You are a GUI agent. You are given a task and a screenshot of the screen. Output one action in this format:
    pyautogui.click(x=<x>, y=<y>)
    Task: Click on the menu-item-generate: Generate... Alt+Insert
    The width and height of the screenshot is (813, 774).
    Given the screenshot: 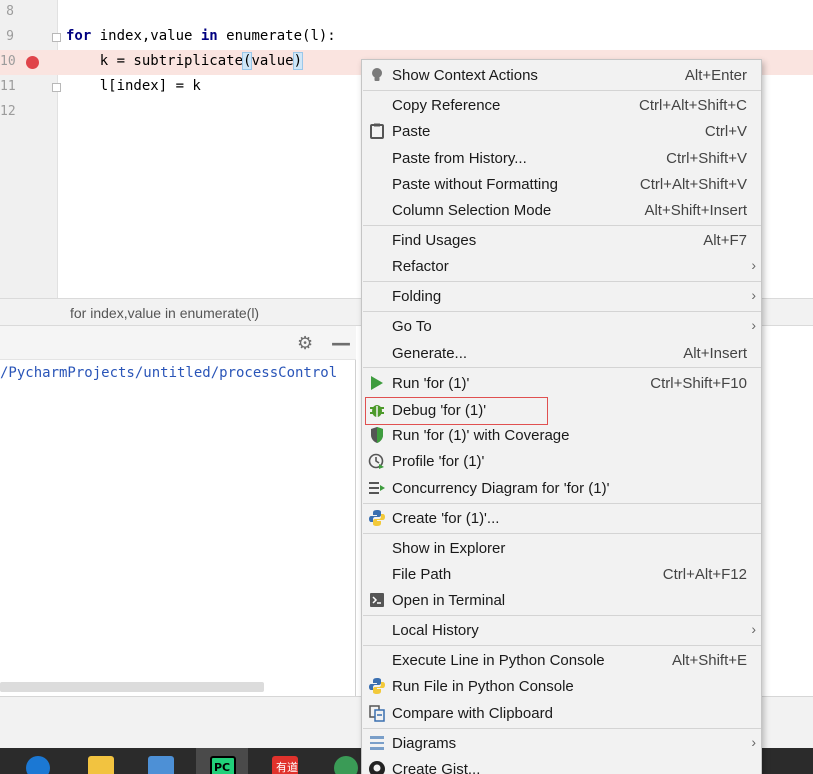 What is the action you would take?
    pyautogui.click(x=561, y=353)
    